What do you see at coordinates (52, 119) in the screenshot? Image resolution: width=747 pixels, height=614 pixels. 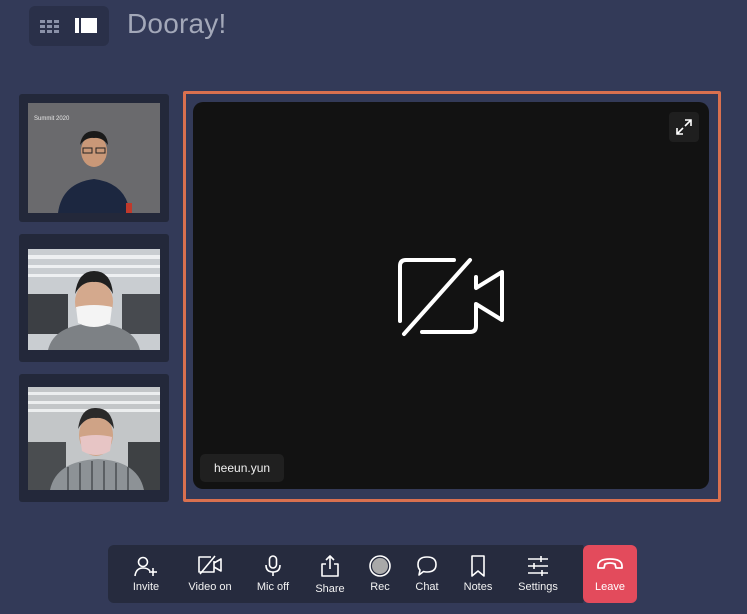 I see `sign-text: Summit 2020` at bounding box center [52, 119].